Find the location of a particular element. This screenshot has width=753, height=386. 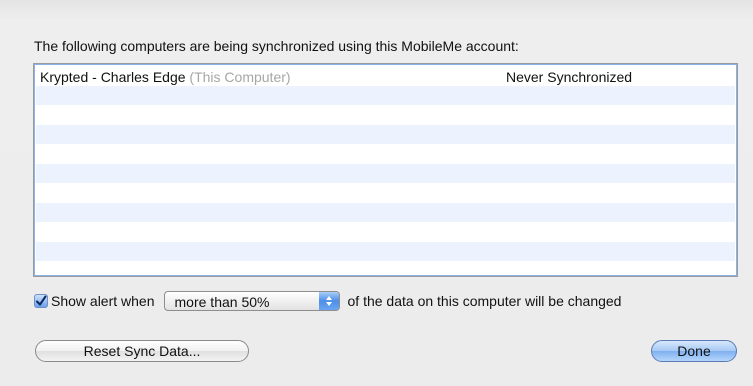

up-down-arrows-icon is located at coordinates (328, 301).